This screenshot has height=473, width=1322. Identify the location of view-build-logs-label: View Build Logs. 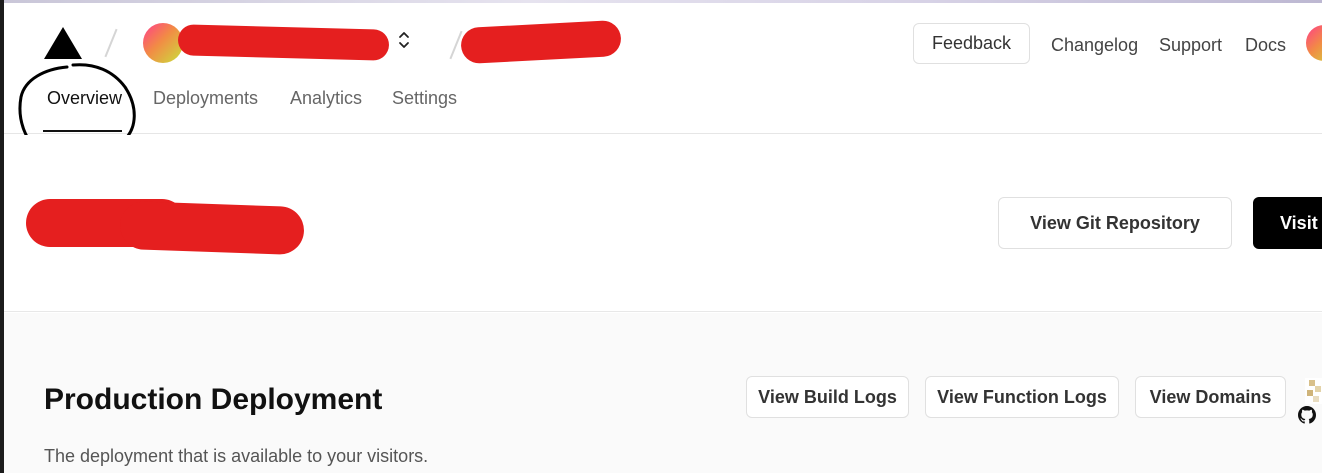
(827, 396).